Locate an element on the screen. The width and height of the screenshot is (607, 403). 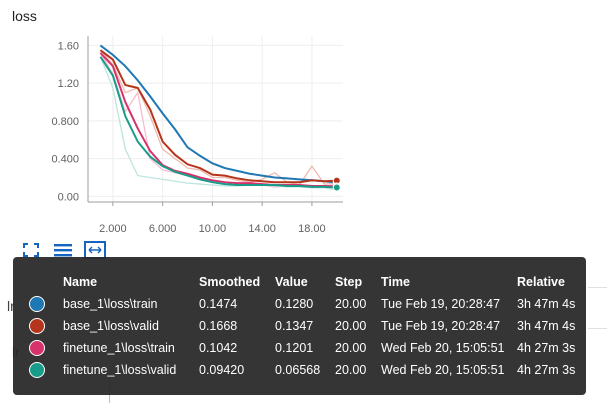
tooltip-header-relative: Relative is located at coordinates (541, 282).